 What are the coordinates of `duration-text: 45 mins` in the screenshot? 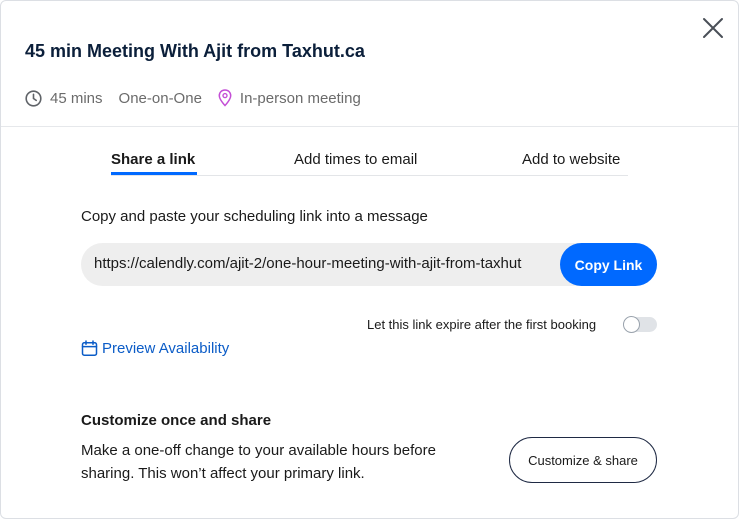 It's located at (76, 98).